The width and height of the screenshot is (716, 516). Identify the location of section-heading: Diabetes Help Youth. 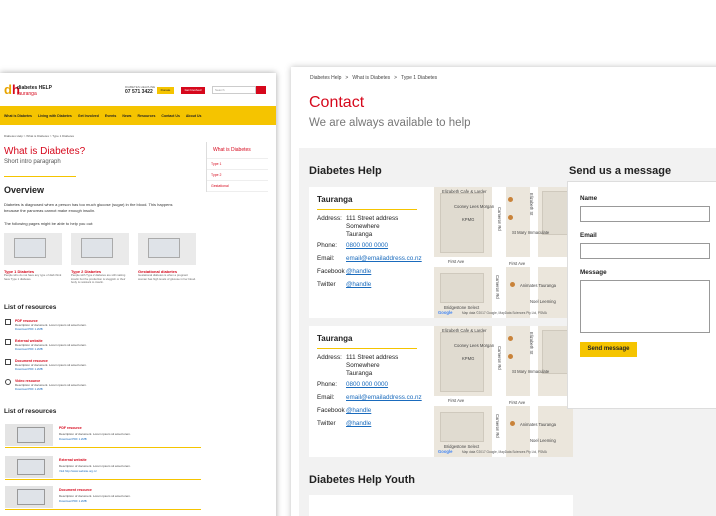
(362, 480).